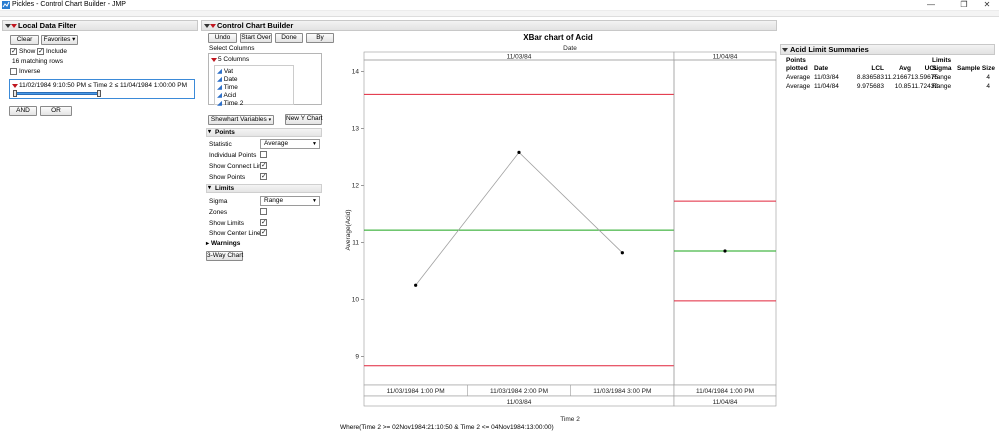 The width and height of the screenshot is (999, 441). I want to click on x-tick-label: 11/04/1984 1:00 PM, so click(725, 391).